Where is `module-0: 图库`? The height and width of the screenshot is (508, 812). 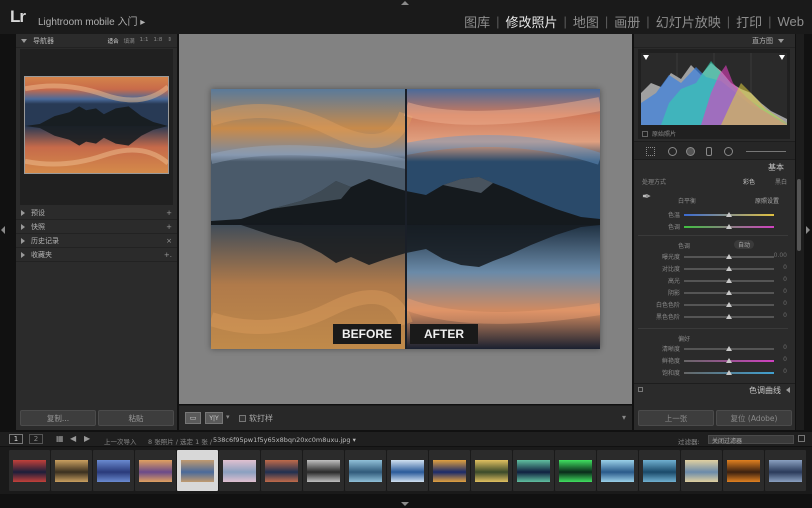 module-0: 图库 is located at coordinates (477, 21).